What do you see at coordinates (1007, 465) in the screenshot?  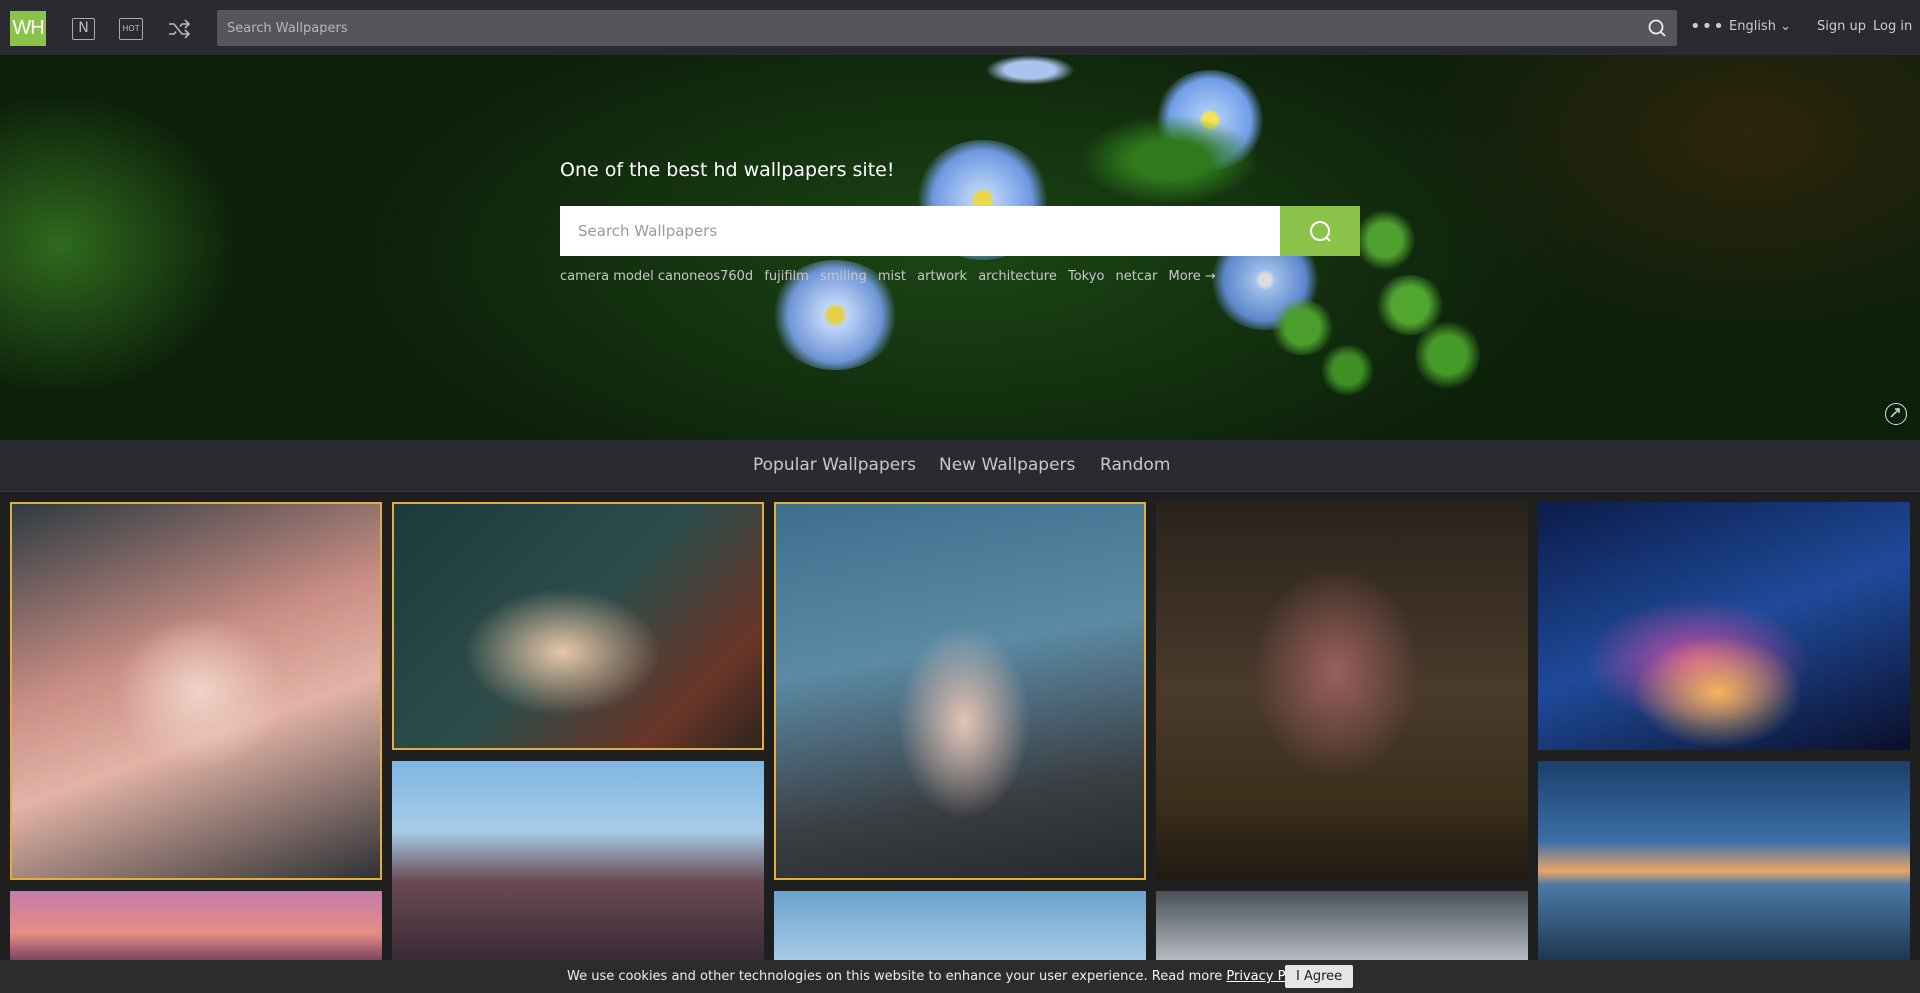 I see `tab-new: New Wallpapers` at bounding box center [1007, 465].